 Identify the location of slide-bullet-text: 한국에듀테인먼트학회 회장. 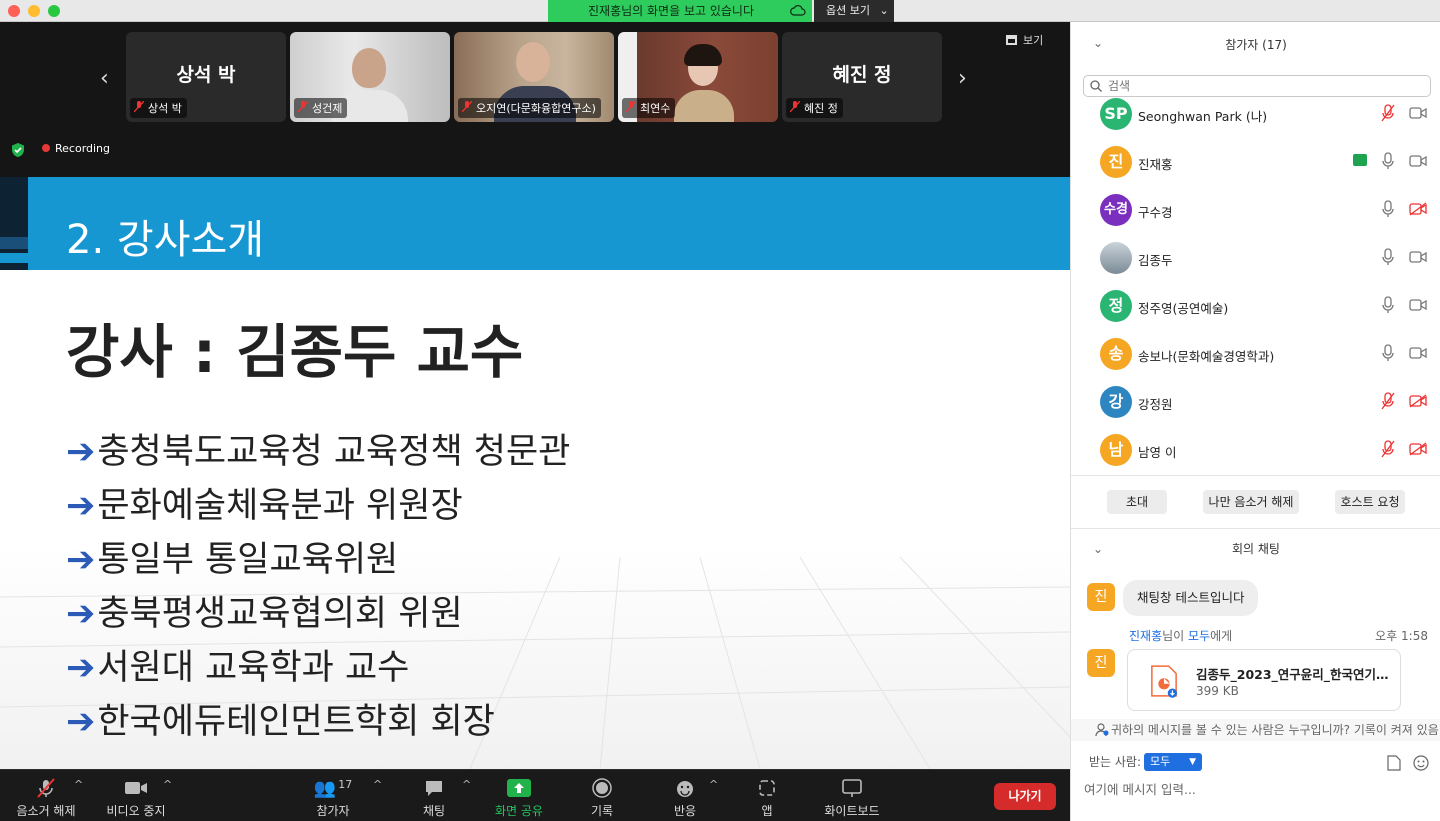
(296, 722).